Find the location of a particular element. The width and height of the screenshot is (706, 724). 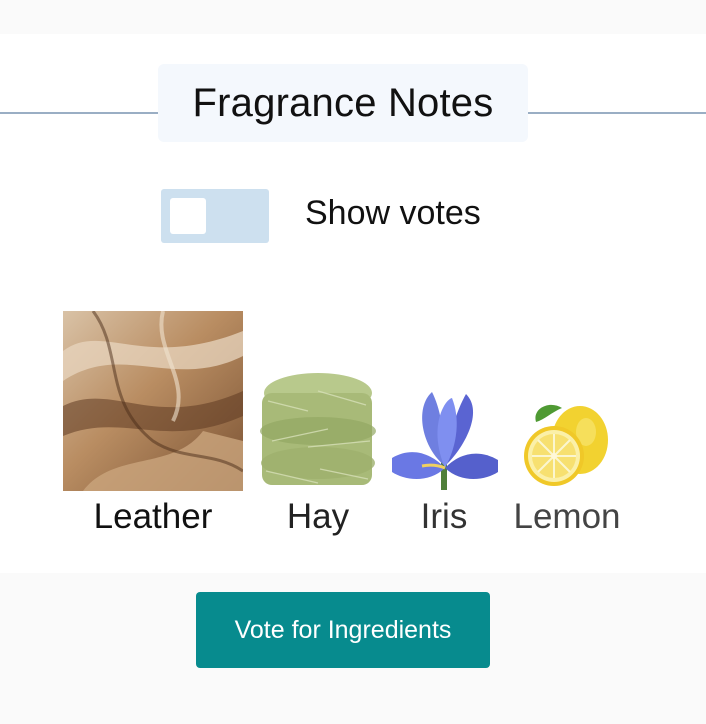

show-votes-label: Show votes is located at coordinates (393, 213).